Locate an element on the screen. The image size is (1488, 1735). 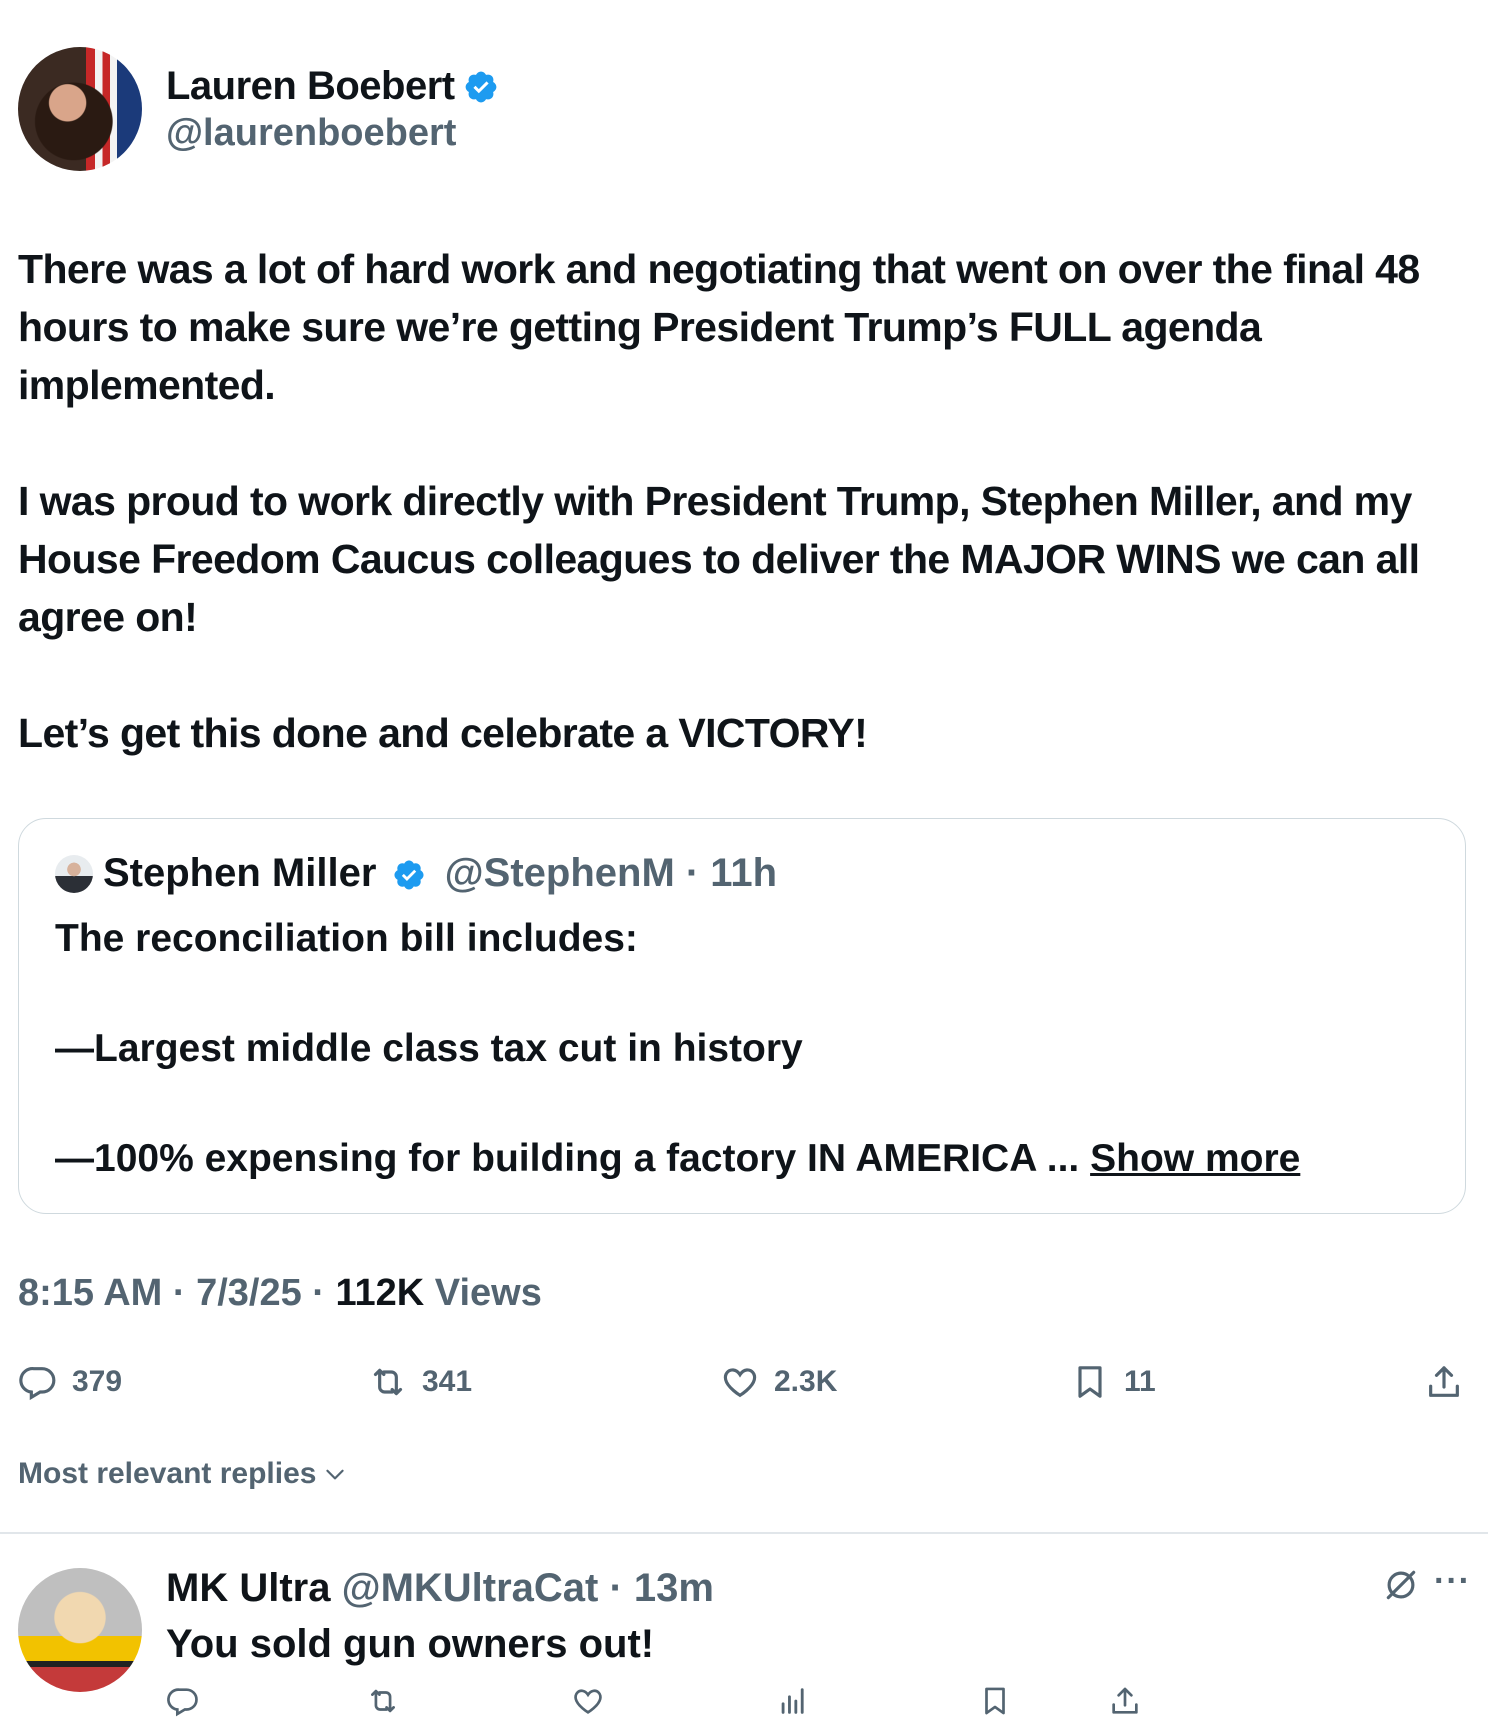
bookmark-button: 11 is located at coordinates (1113, 1382).